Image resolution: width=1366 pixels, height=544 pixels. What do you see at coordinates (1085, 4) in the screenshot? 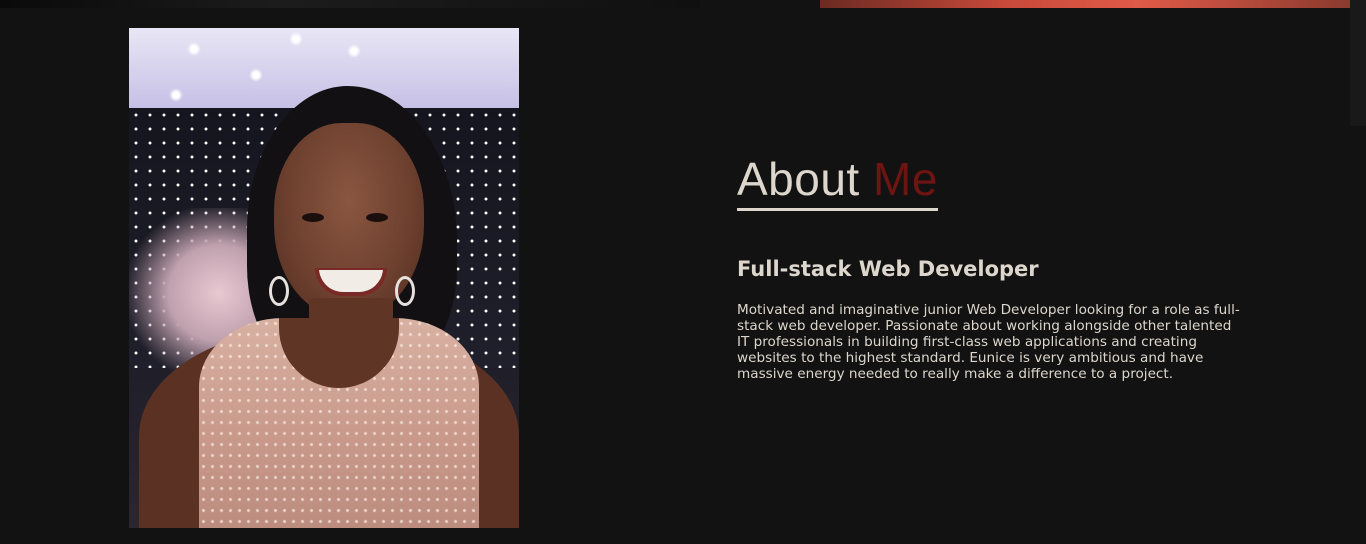
I see `previous-section-image-edge` at bounding box center [1085, 4].